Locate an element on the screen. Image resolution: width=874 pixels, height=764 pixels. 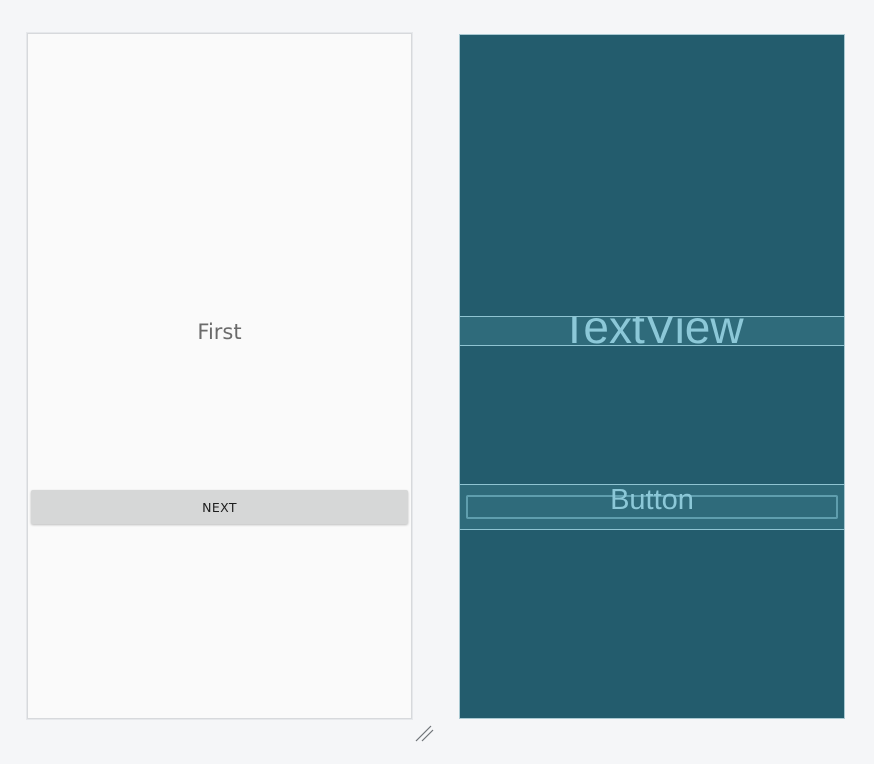
design-next-button: NEXT is located at coordinates (219, 507).